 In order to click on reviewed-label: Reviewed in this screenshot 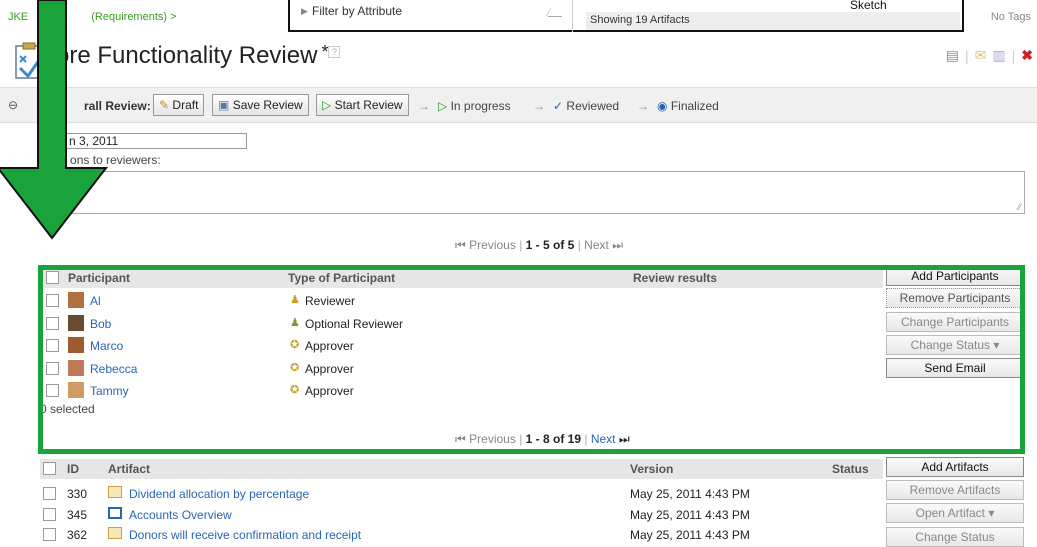, I will do `click(593, 106)`.